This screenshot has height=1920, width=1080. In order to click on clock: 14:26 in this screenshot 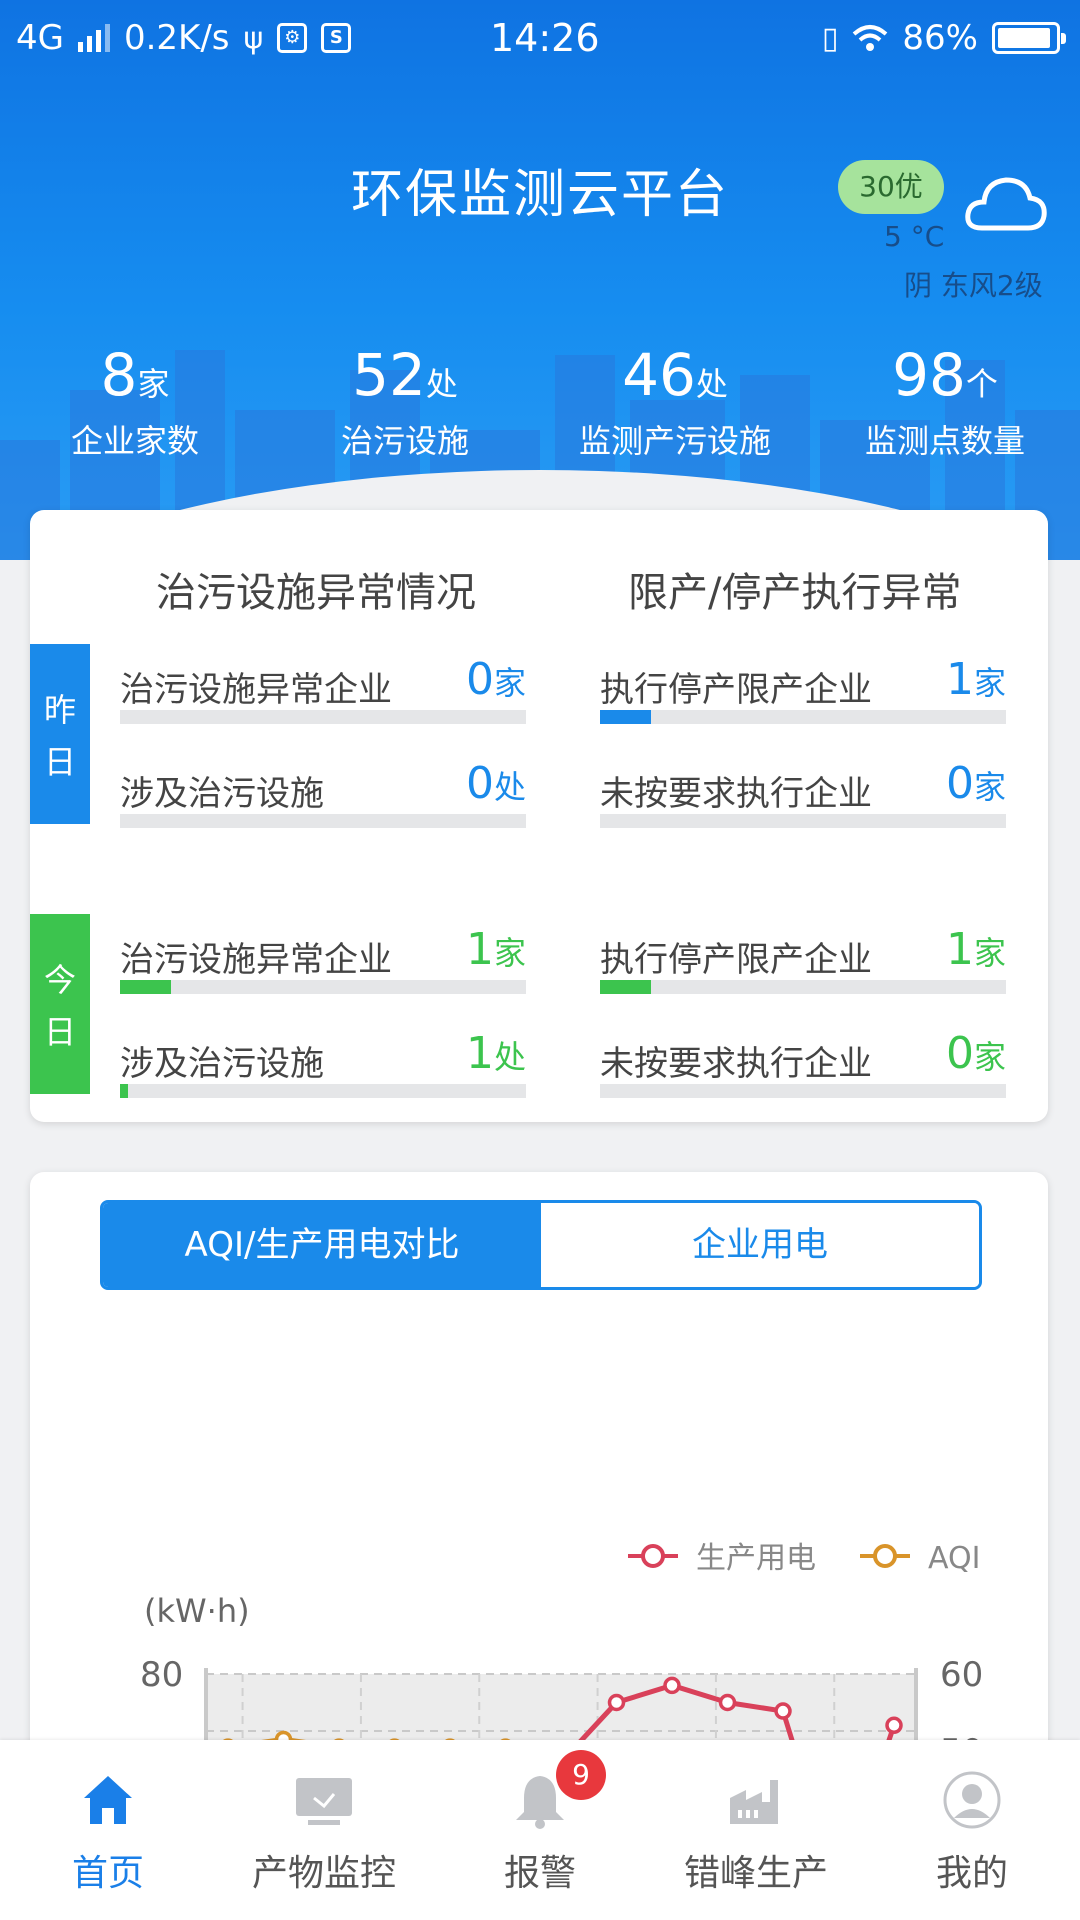, I will do `click(545, 38)`.